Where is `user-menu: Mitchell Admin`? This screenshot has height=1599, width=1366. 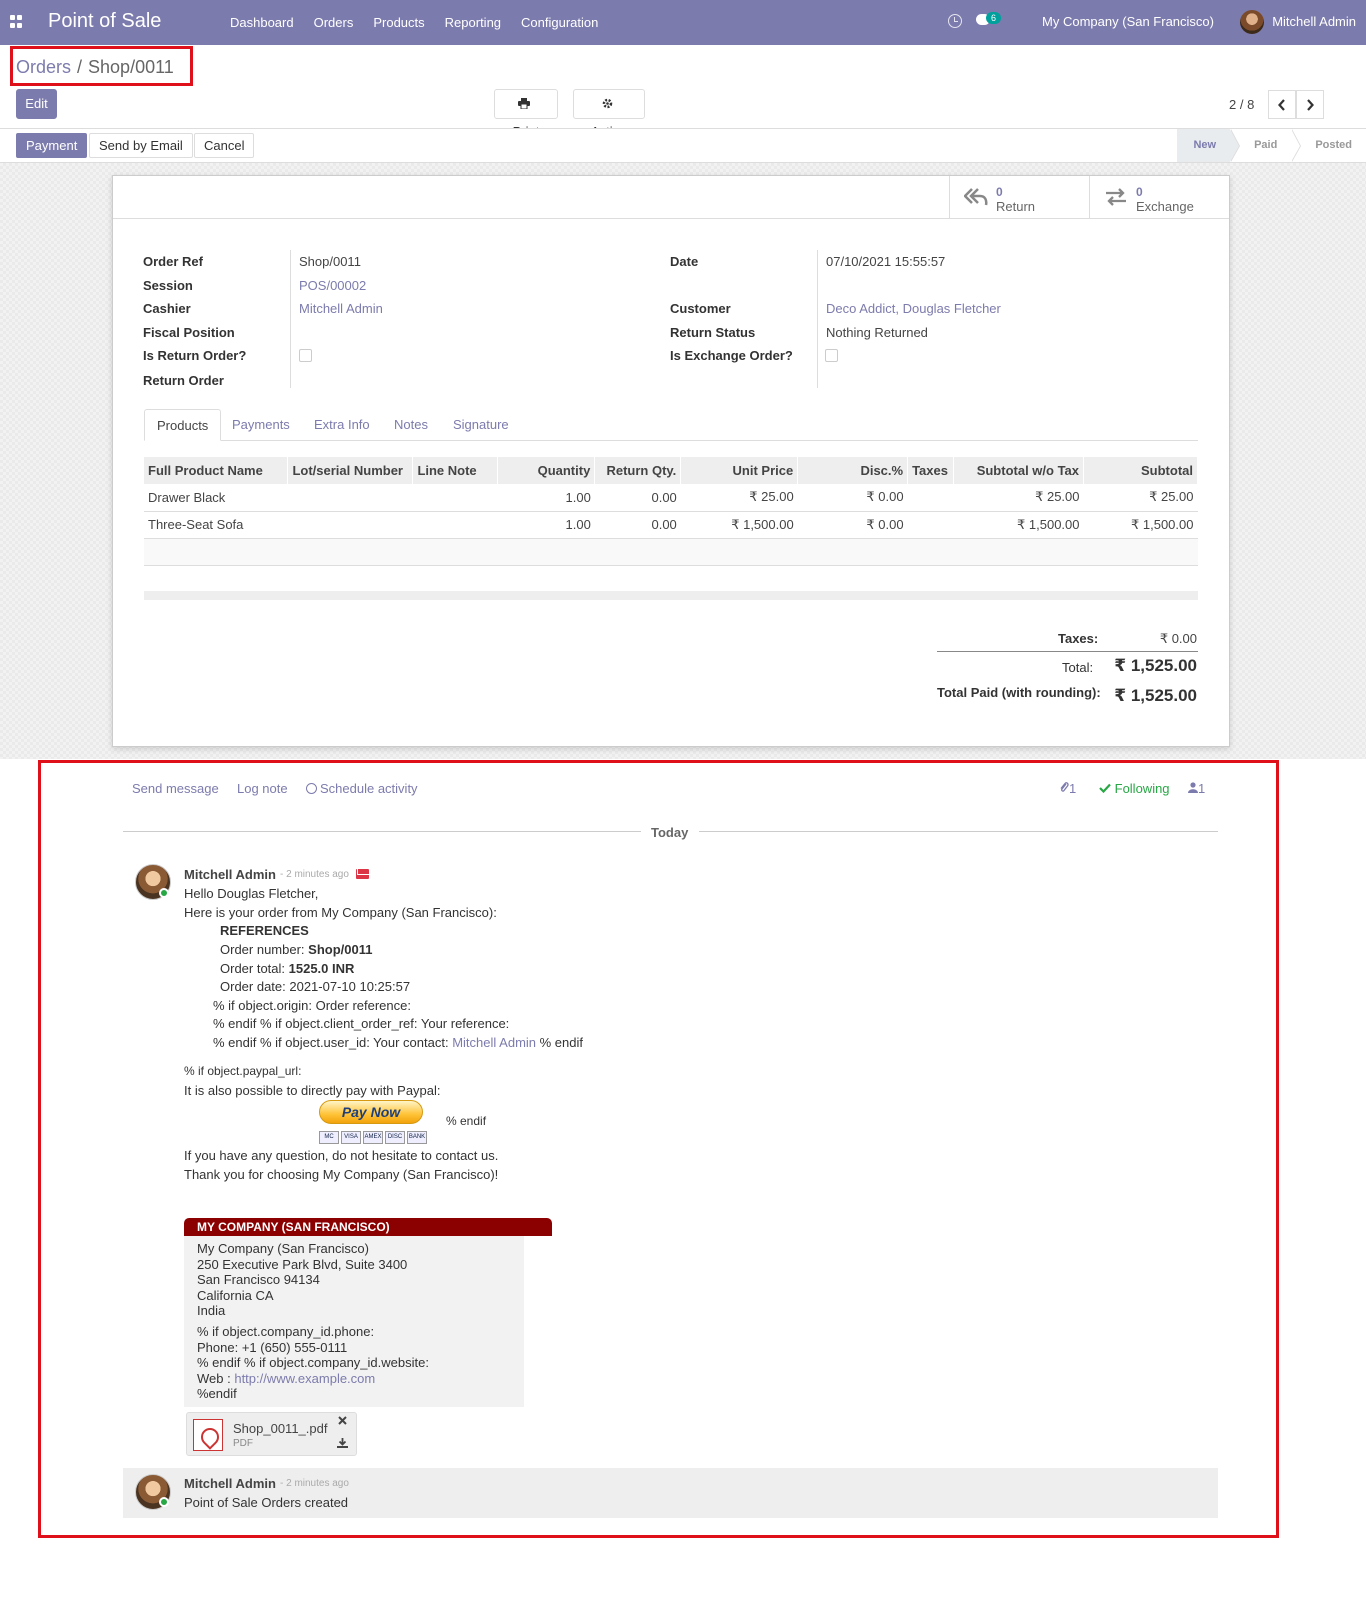 user-menu: Mitchell Admin is located at coordinates (1314, 21).